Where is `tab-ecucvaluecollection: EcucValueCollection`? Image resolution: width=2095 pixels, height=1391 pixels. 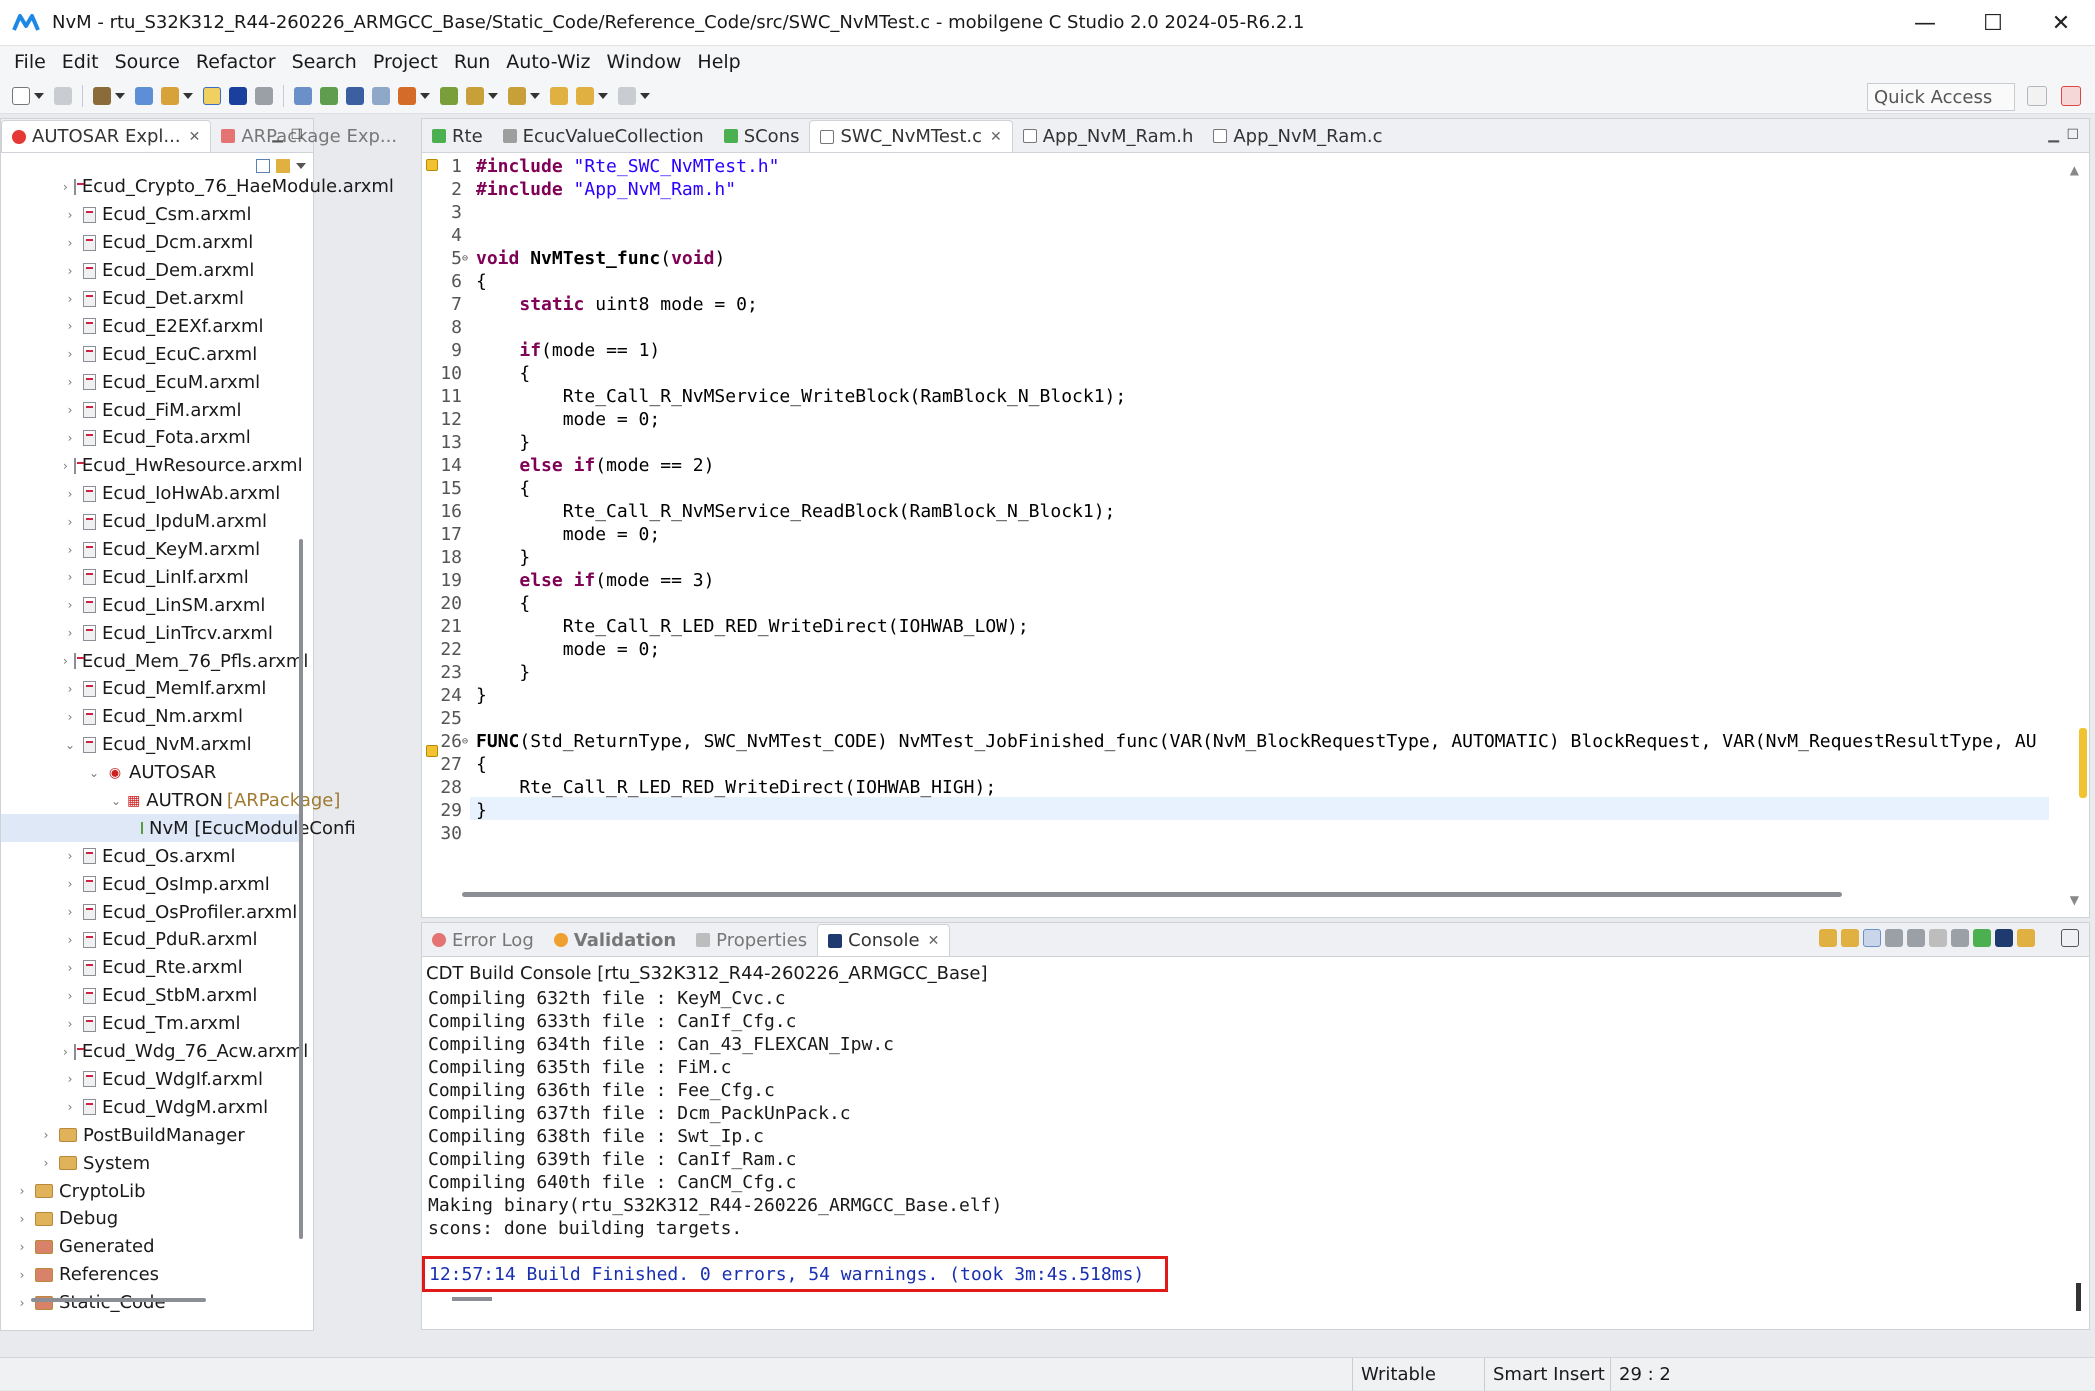
tab-ecucvaluecollection: EcucValueCollection is located at coordinates (603, 136).